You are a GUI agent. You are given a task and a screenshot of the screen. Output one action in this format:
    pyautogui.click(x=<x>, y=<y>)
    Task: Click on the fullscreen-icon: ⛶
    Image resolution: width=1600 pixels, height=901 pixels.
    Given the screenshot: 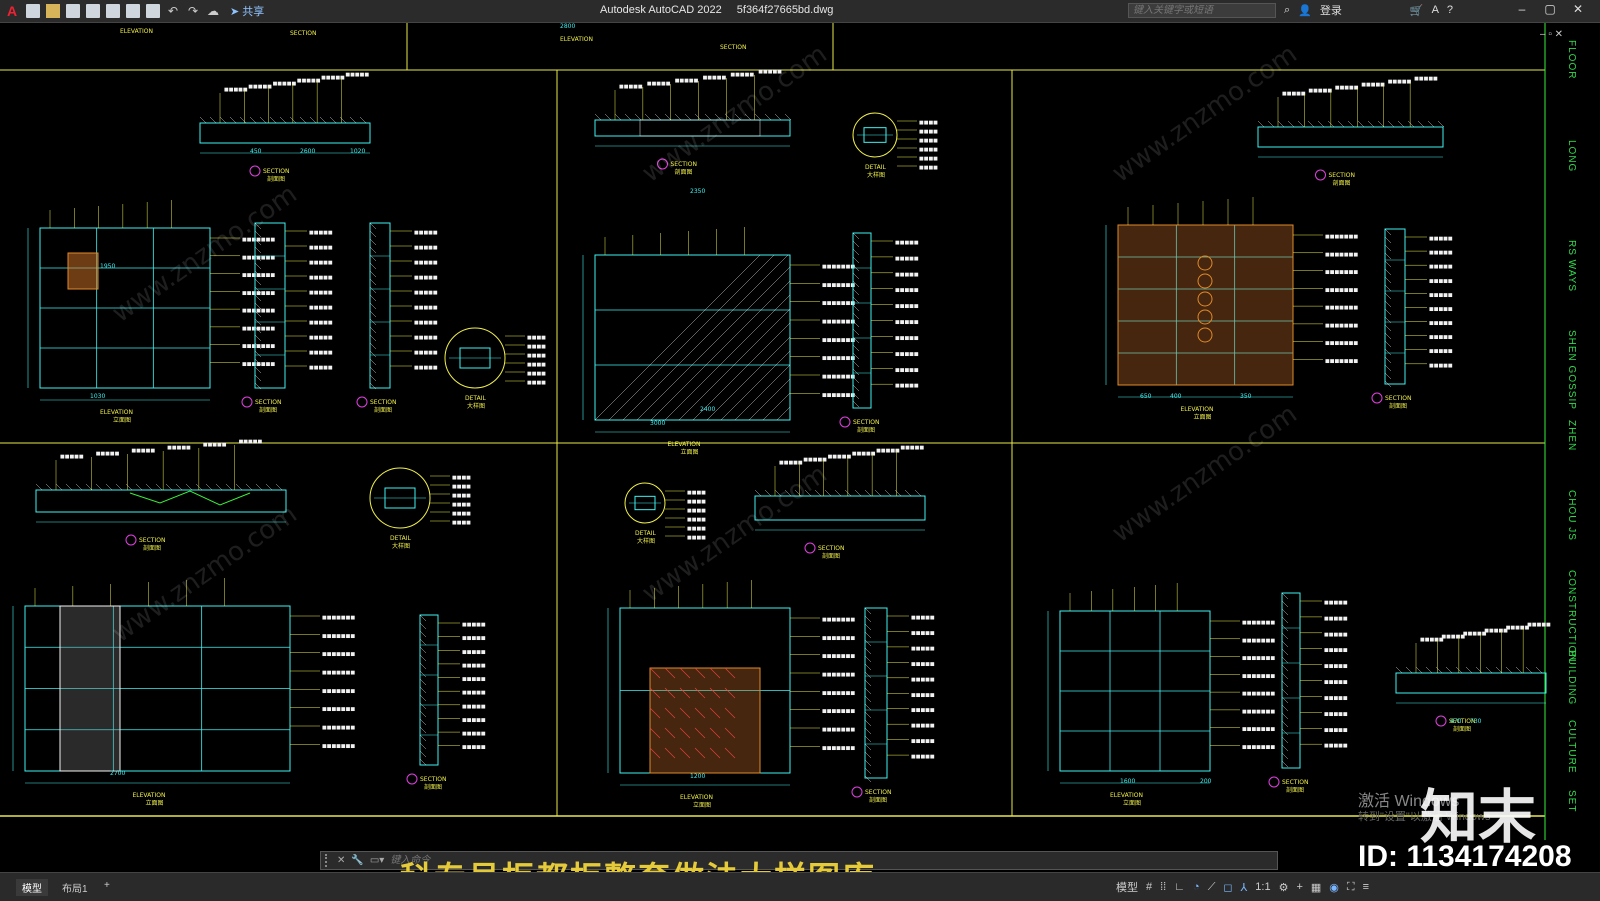 What is the action you would take?
    pyautogui.click(x=1351, y=887)
    